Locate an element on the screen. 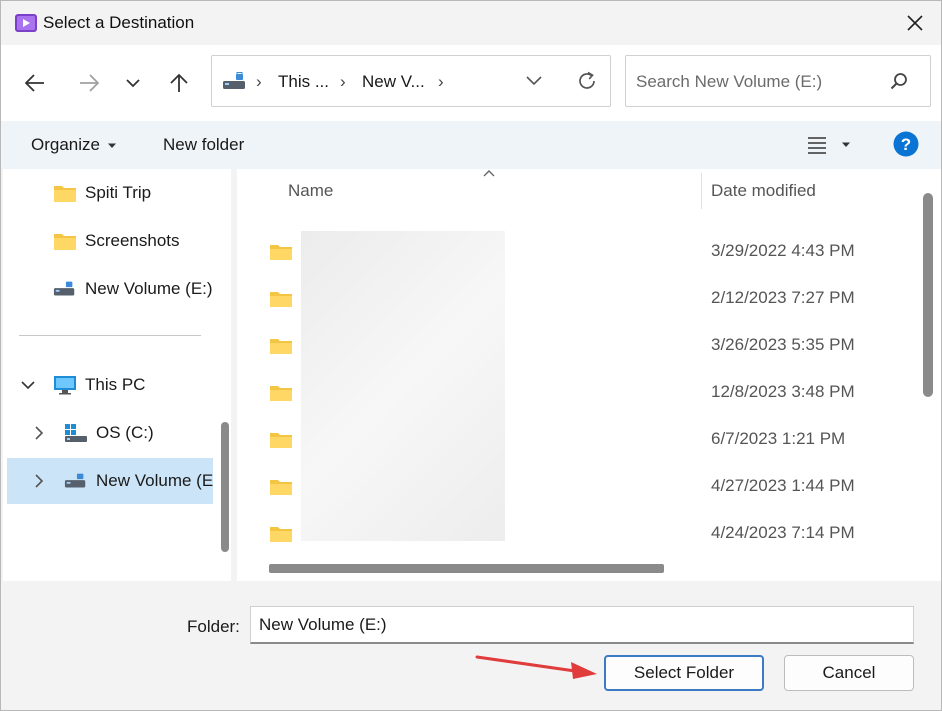 Image resolution: width=942 pixels, height=711 pixels. file-date-modified: 3/29/2022 4:43 PM is located at coordinates (783, 250).